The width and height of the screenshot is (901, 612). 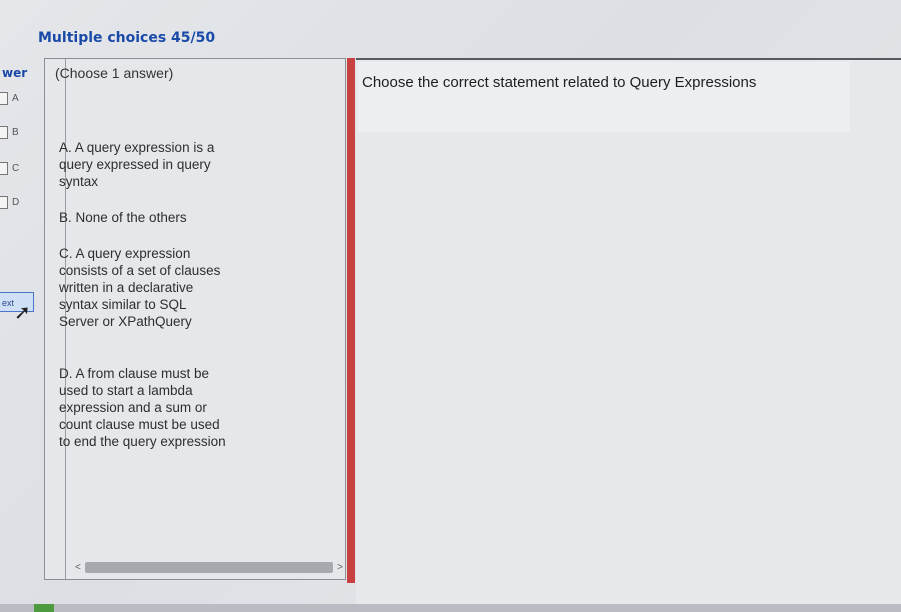 What do you see at coordinates (9, 98) in the screenshot?
I see `answer-choice-a: A` at bounding box center [9, 98].